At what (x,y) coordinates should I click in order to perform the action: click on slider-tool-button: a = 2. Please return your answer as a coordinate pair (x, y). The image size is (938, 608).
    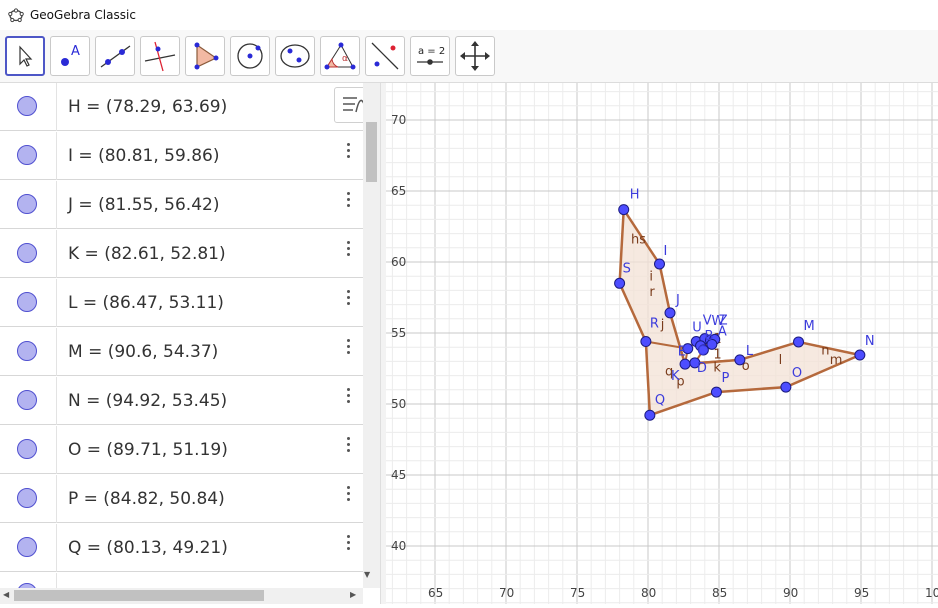
    Looking at the image, I should click on (430, 56).